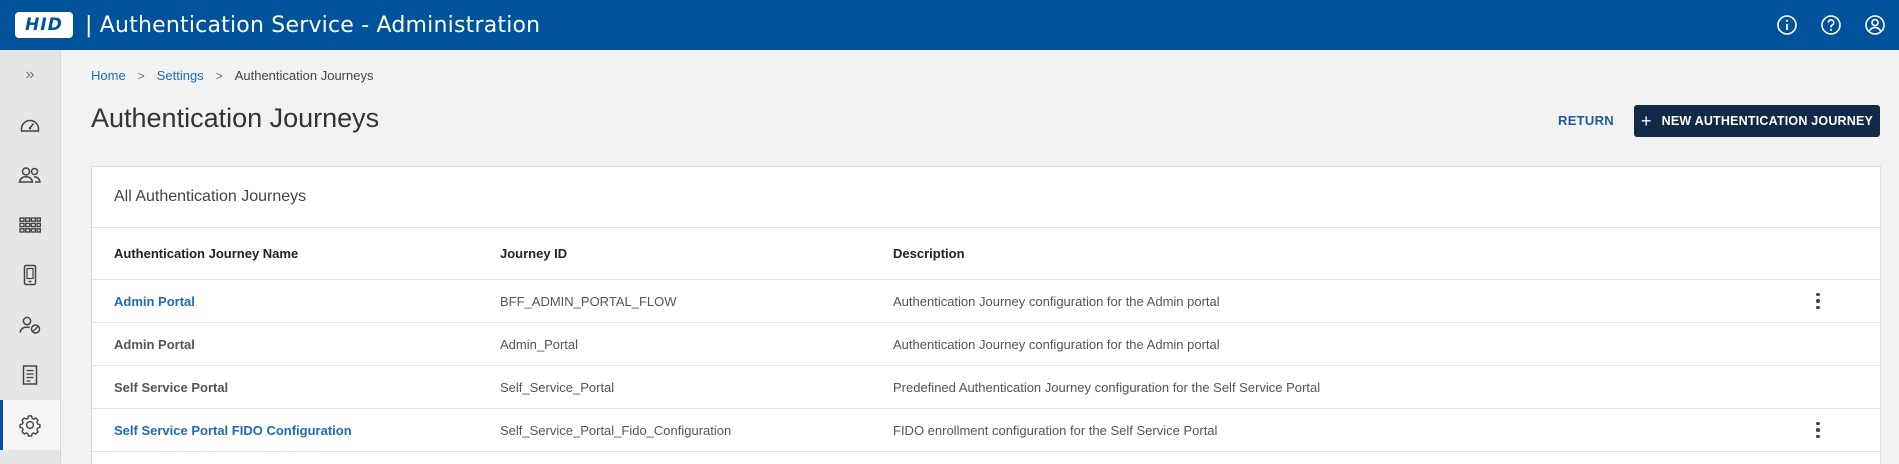 This screenshot has width=1899, height=464. I want to click on new-authentication-journey-button: + NEW AUTHENTICATION JOURNEY, so click(1757, 121).